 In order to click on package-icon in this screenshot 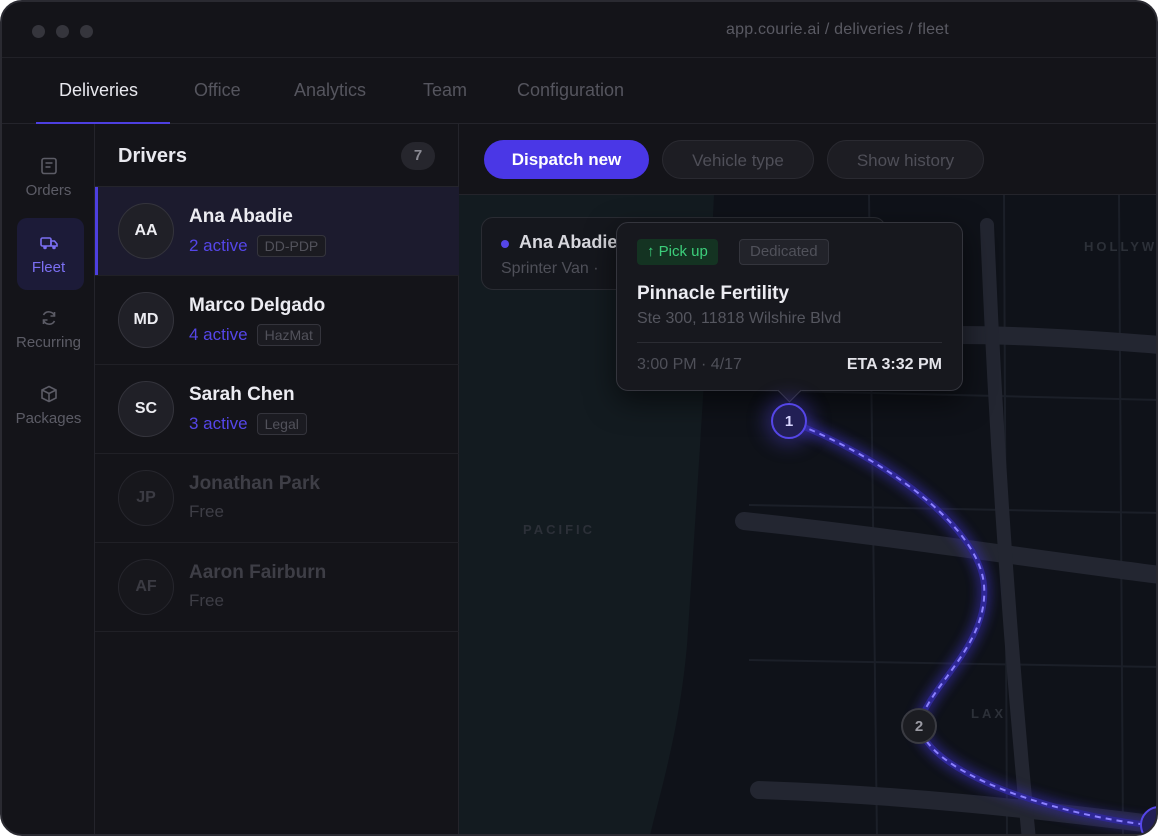, I will do `click(48, 394)`.